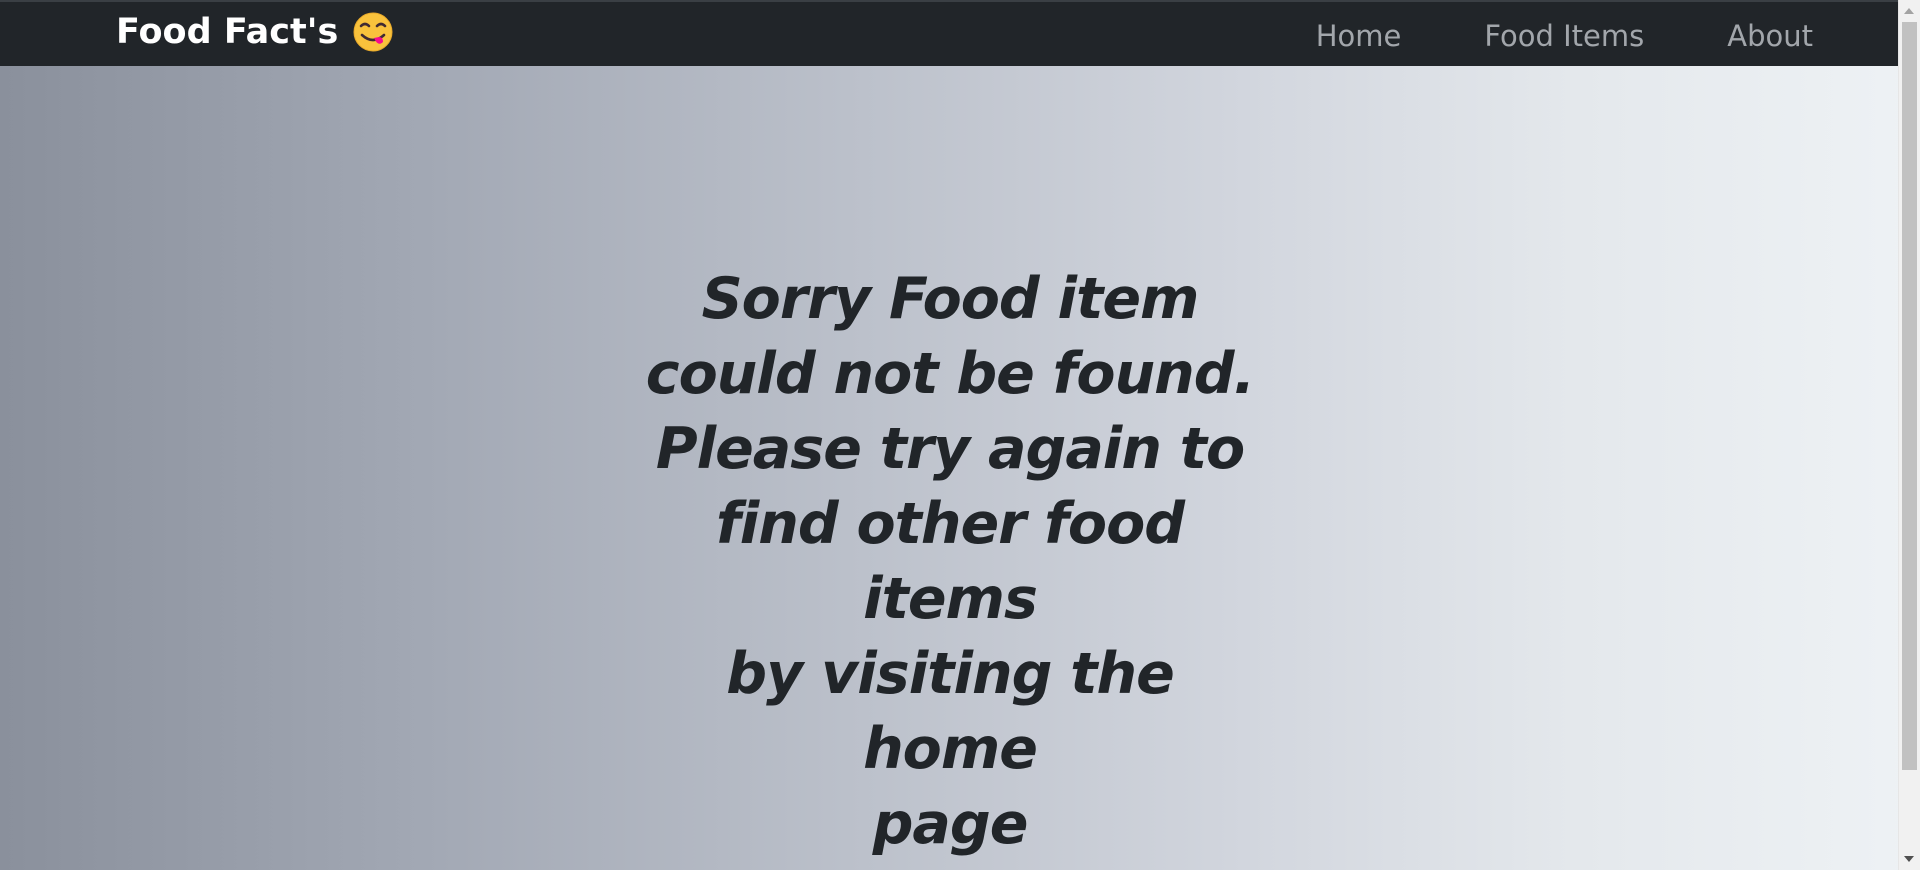  What do you see at coordinates (1564, 36) in the screenshot?
I see `nav-link-food-items: Food Items` at bounding box center [1564, 36].